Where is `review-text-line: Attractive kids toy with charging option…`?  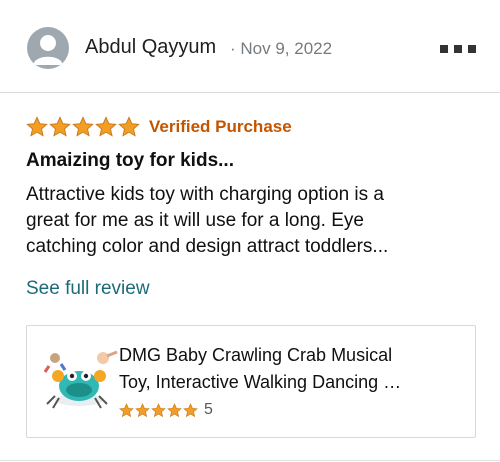
review-text-line: Attractive kids toy with charging option… is located at coordinates (205, 194).